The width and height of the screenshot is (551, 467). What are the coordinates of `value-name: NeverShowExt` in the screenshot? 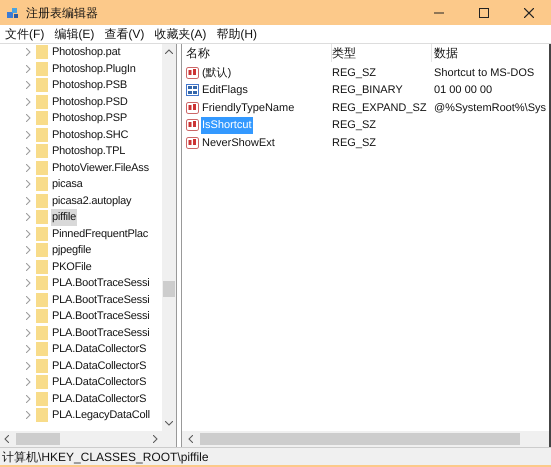 It's located at (238, 142).